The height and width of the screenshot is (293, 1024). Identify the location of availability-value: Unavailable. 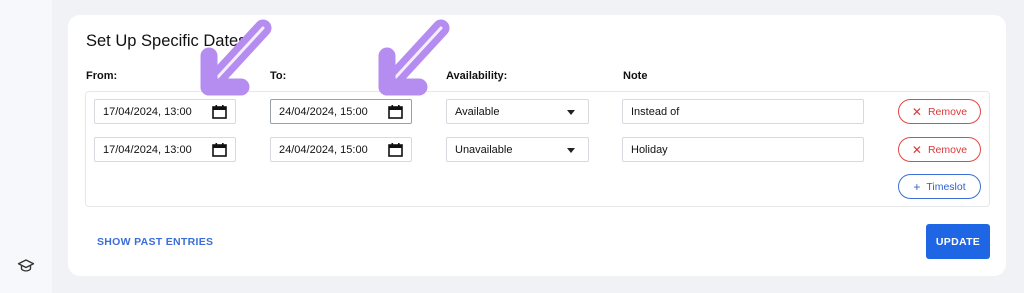
(484, 149).